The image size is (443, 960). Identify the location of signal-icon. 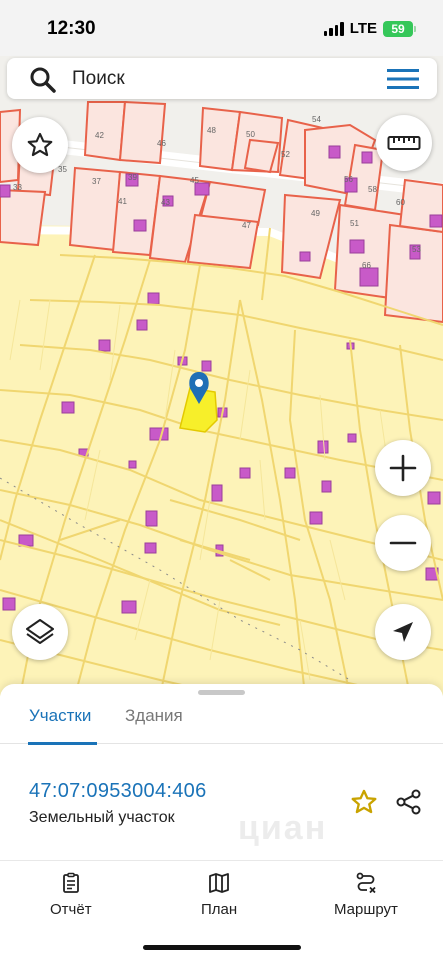
(333, 28).